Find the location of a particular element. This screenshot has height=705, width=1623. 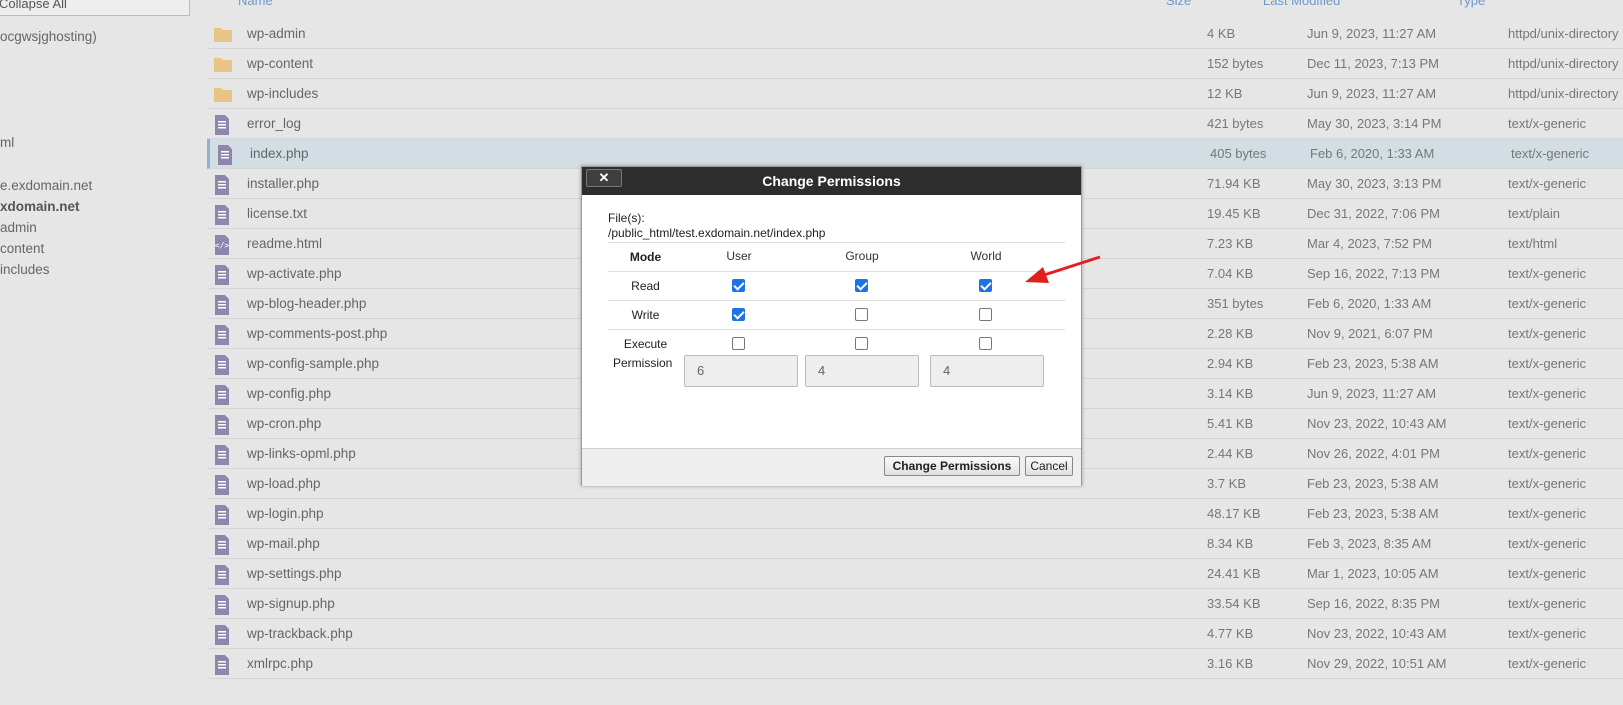

permission-user-value: 6 is located at coordinates (741, 371).